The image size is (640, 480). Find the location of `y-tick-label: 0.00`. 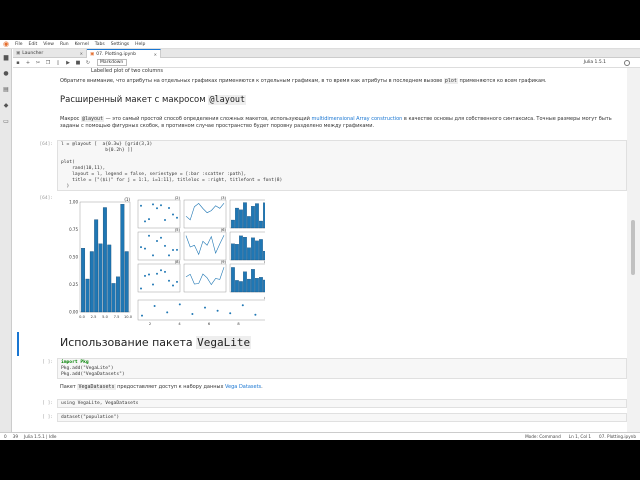

y-tick-label: 0.00 is located at coordinates (73, 312).